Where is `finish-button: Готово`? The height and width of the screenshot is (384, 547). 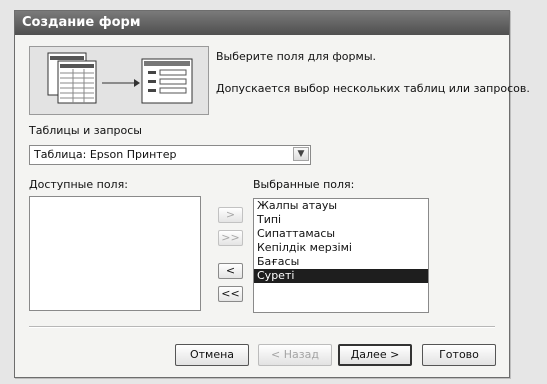
finish-button: Готово is located at coordinates (459, 355).